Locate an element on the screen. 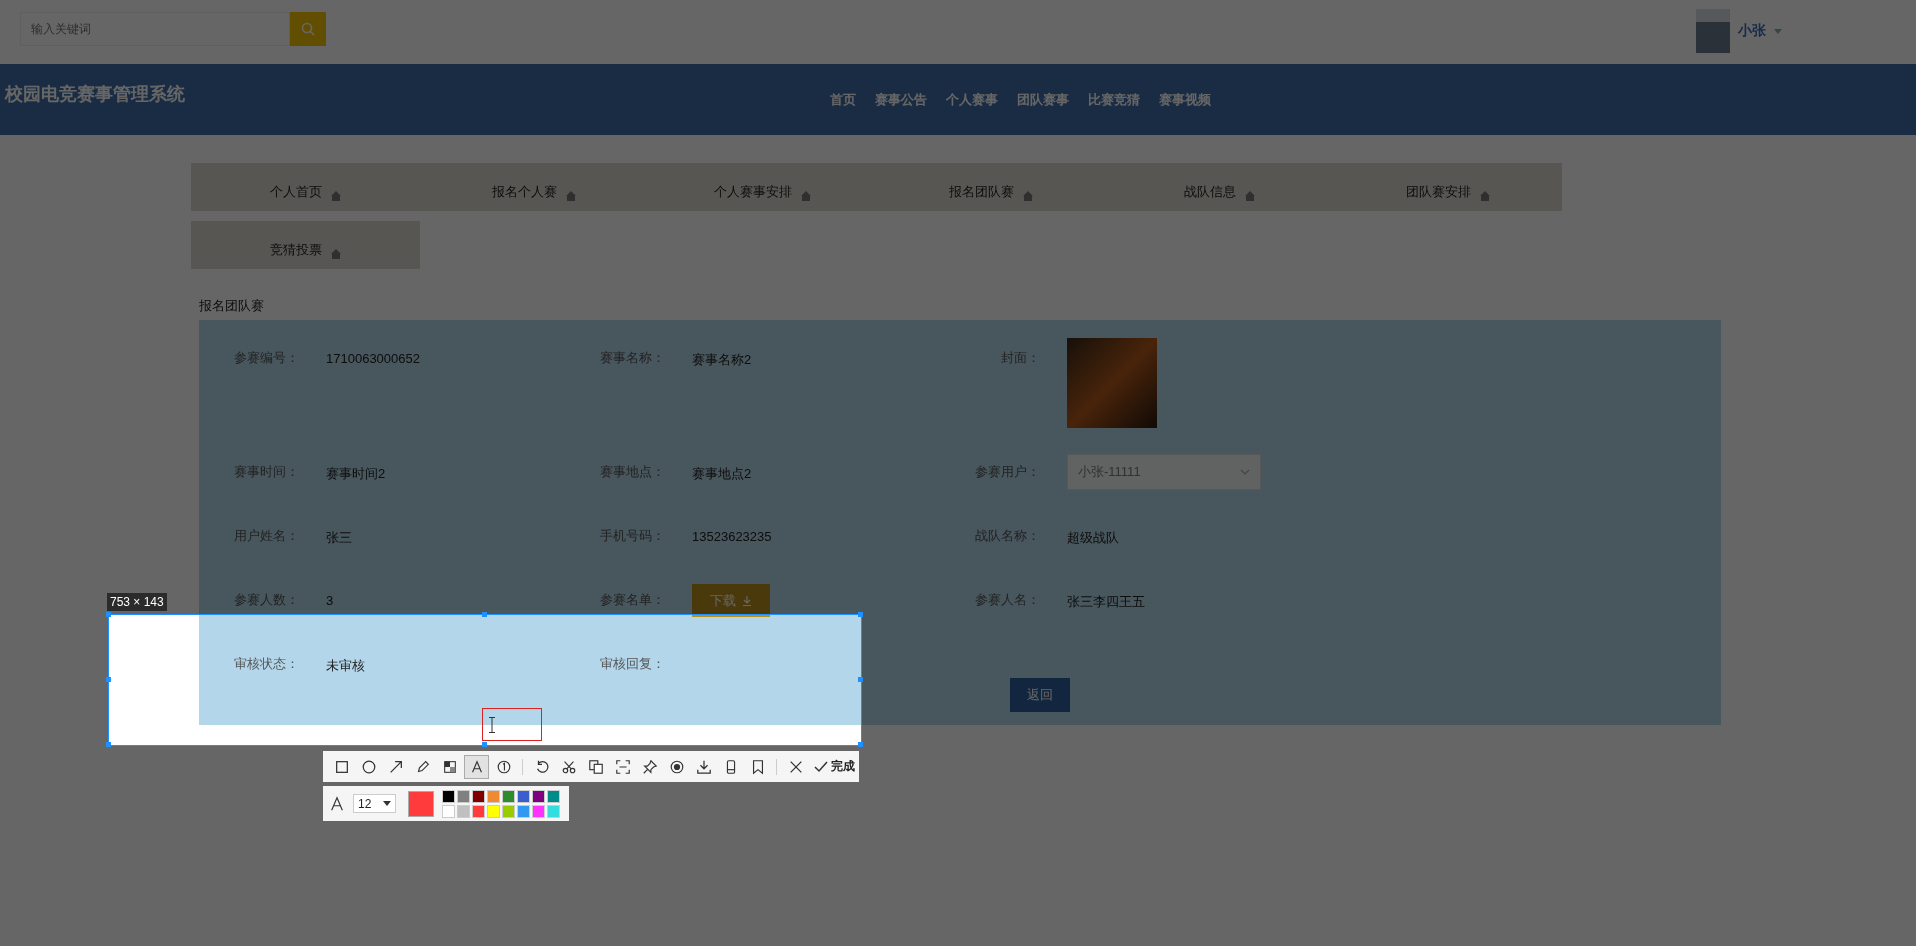 Image resolution: width=1916 pixels, height=946 pixels. field-label: 赛事名称： is located at coordinates (632, 358).